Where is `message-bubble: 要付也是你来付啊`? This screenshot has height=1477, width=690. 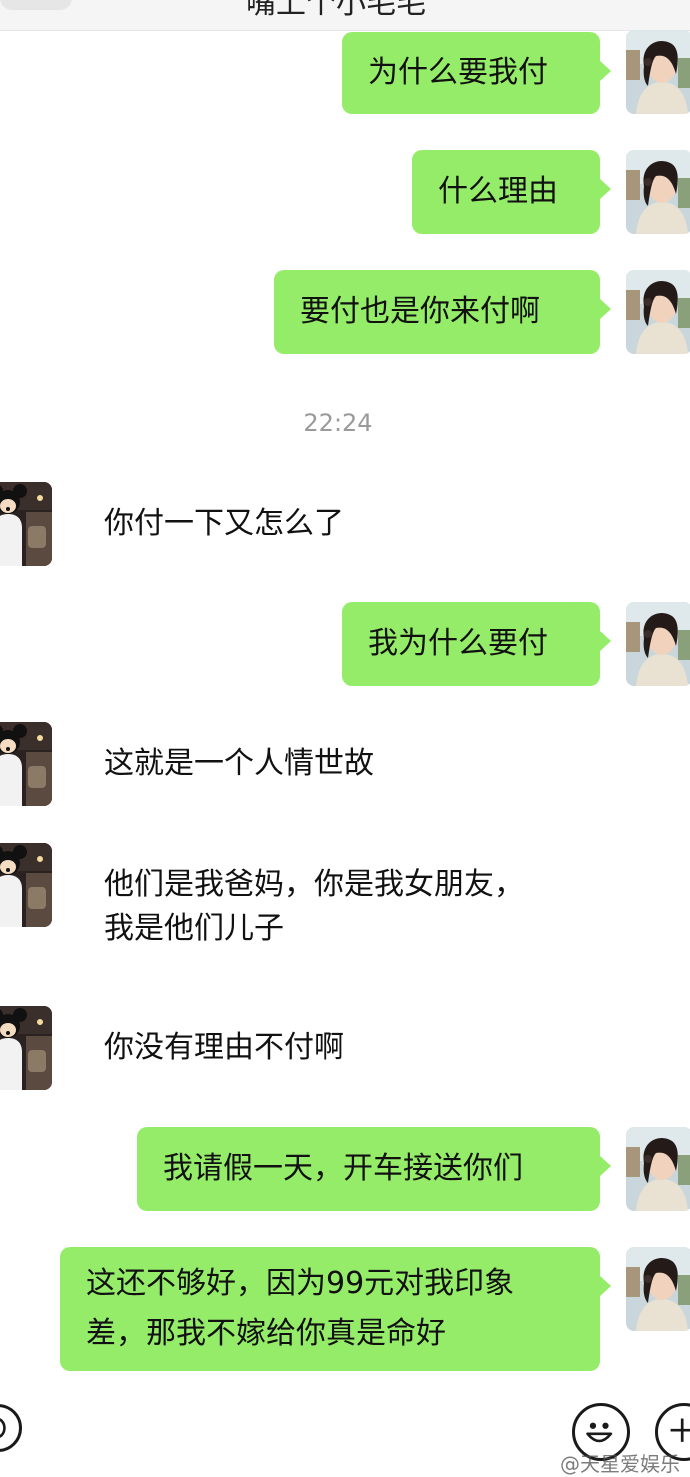 message-bubble: 要付也是你来付啊 is located at coordinates (442, 312).